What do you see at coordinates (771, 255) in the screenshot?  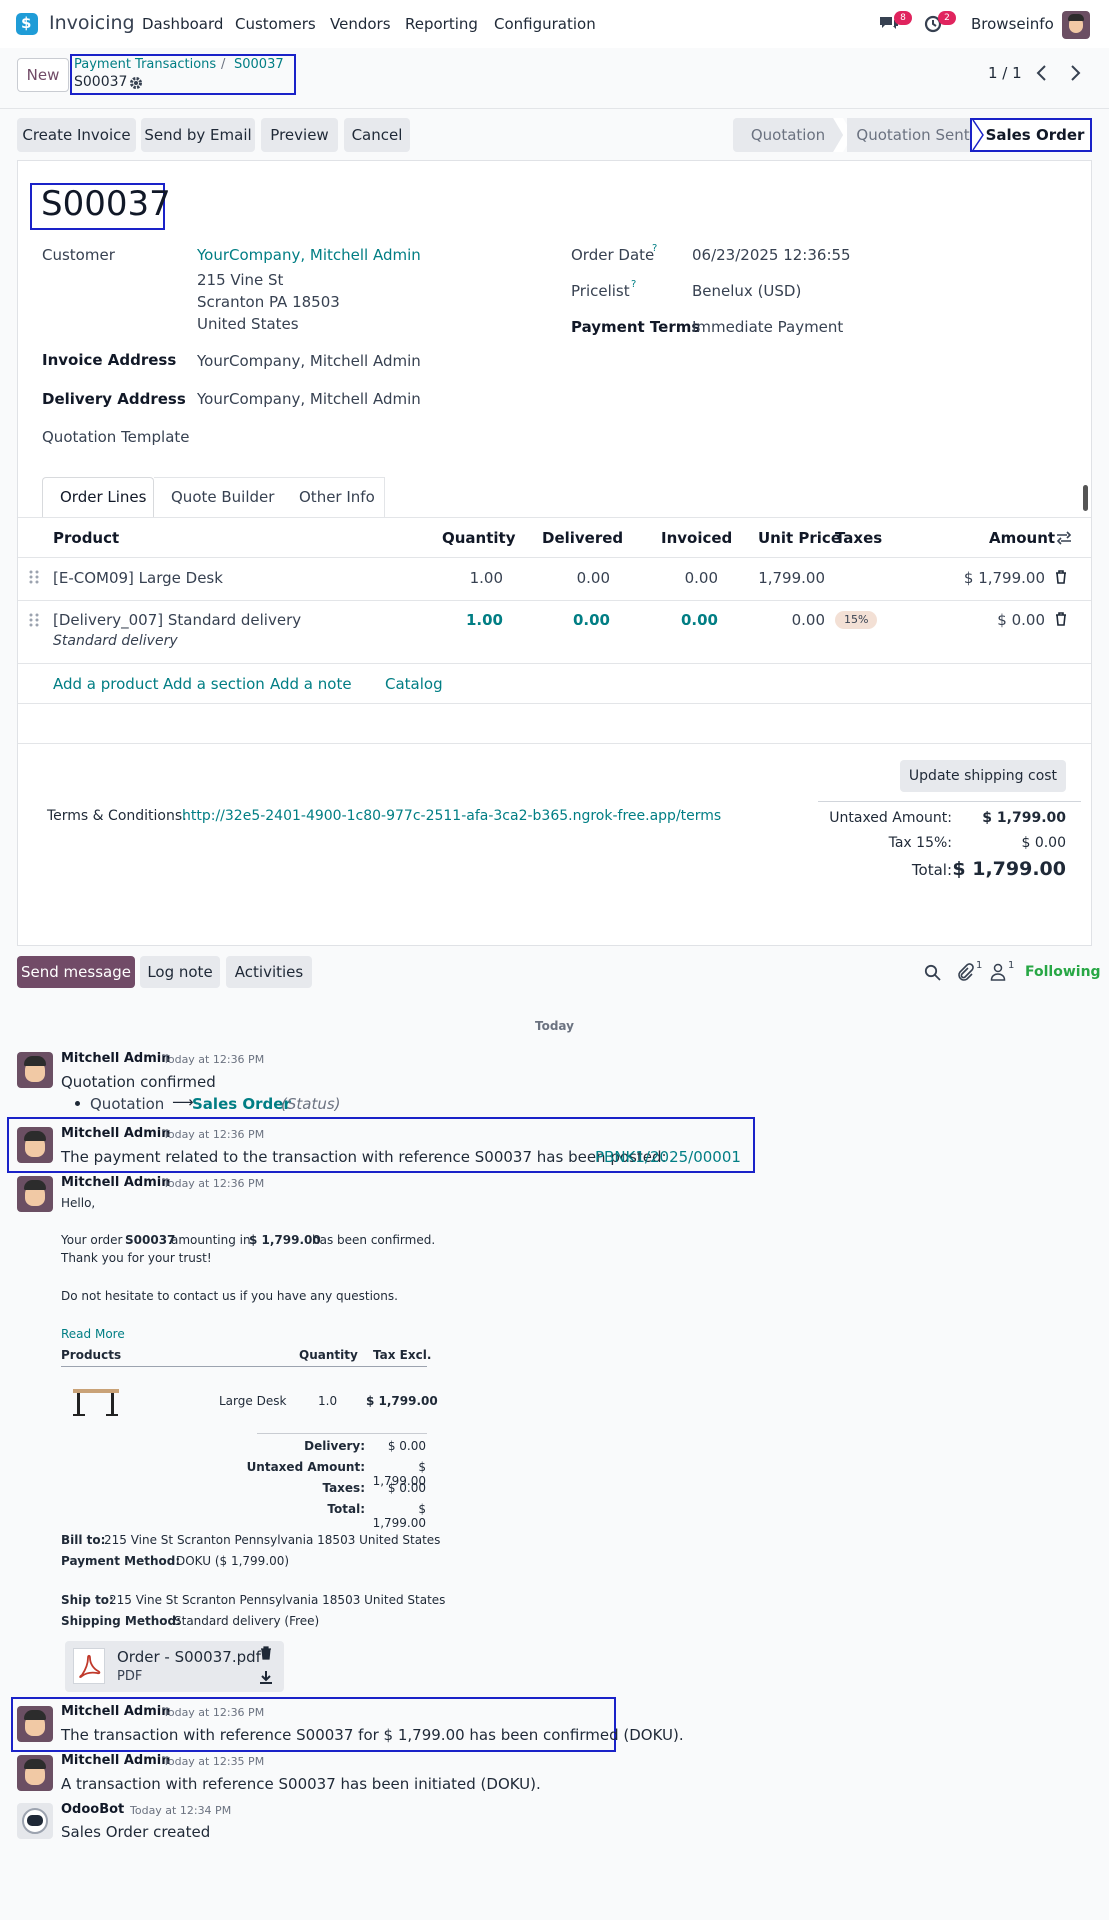 I see `order-date-value: 06/23/2025 12:36:55` at bounding box center [771, 255].